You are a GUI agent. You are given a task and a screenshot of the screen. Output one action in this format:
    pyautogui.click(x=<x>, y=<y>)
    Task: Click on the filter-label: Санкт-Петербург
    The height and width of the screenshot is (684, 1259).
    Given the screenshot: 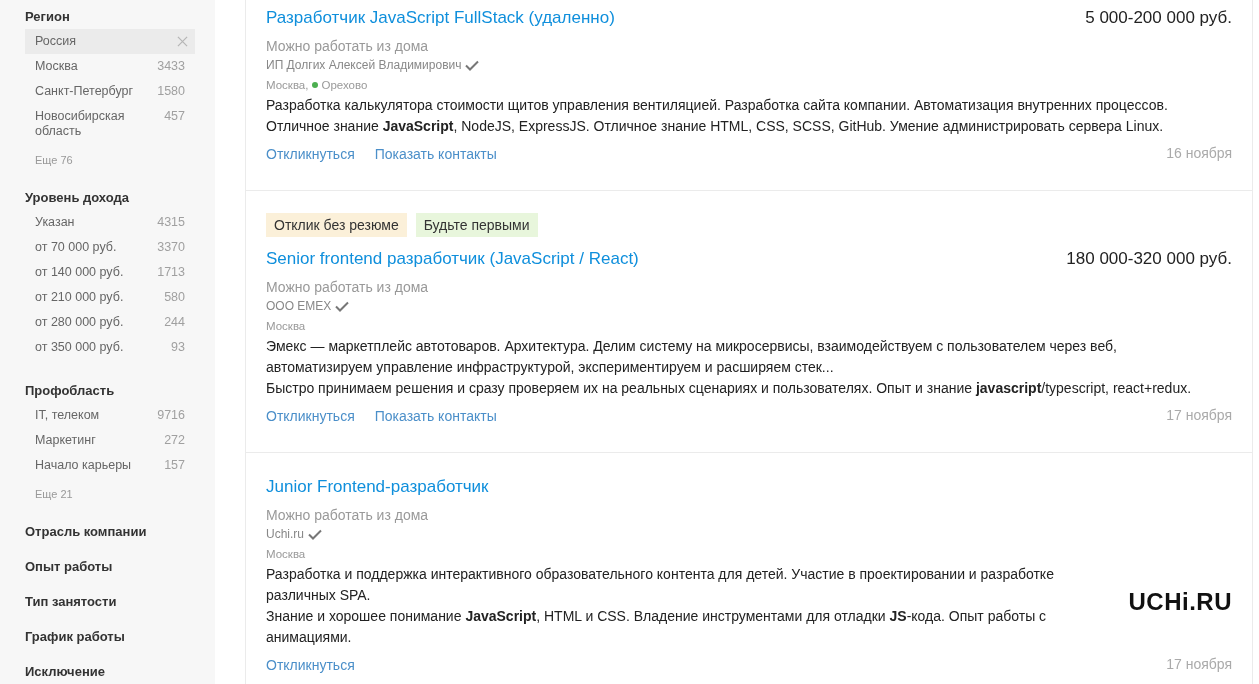 What is the action you would take?
    pyautogui.click(x=84, y=91)
    